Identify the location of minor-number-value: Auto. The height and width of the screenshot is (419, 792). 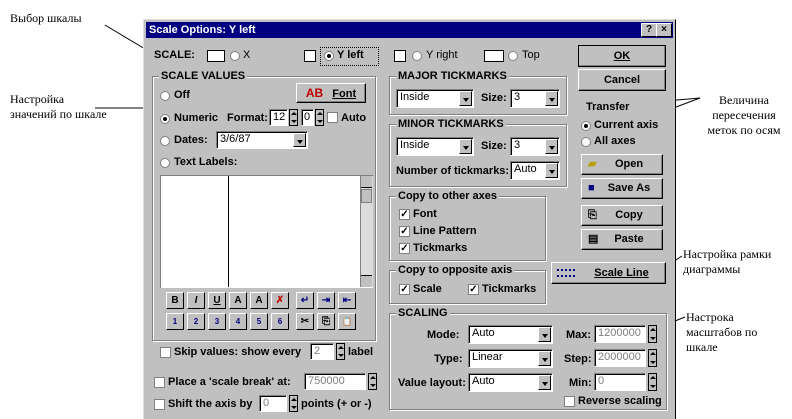
(525, 169).